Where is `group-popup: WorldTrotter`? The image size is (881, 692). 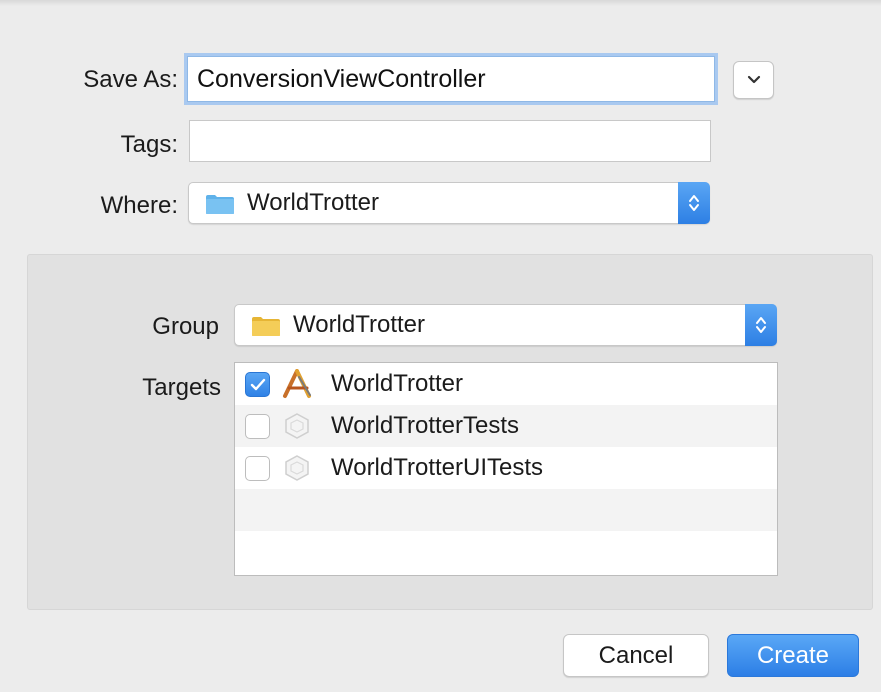 group-popup: WorldTrotter is located at coordinates (505, 325).